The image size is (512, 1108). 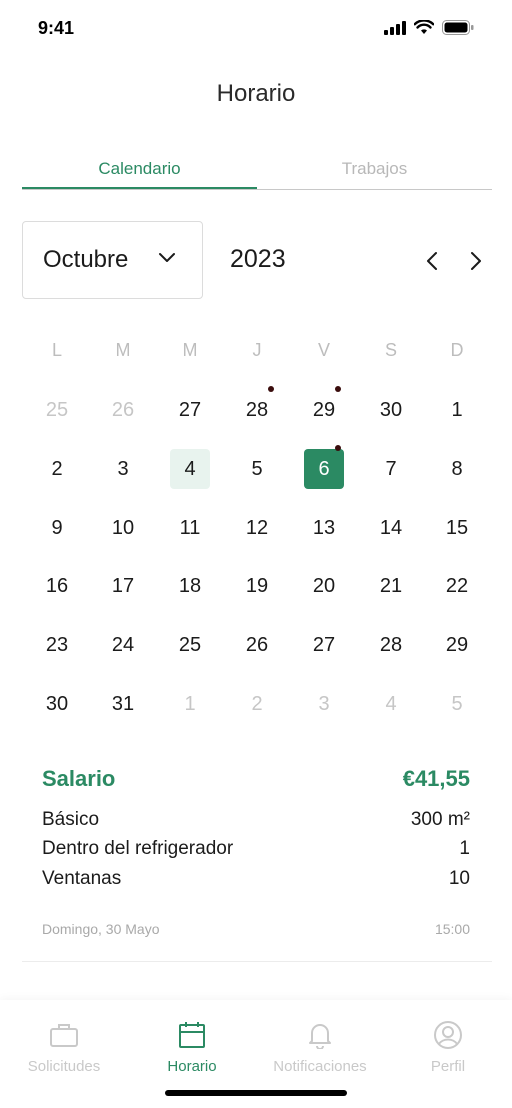 I want to click on calendar-day: 10, so click(x=123, y=528).